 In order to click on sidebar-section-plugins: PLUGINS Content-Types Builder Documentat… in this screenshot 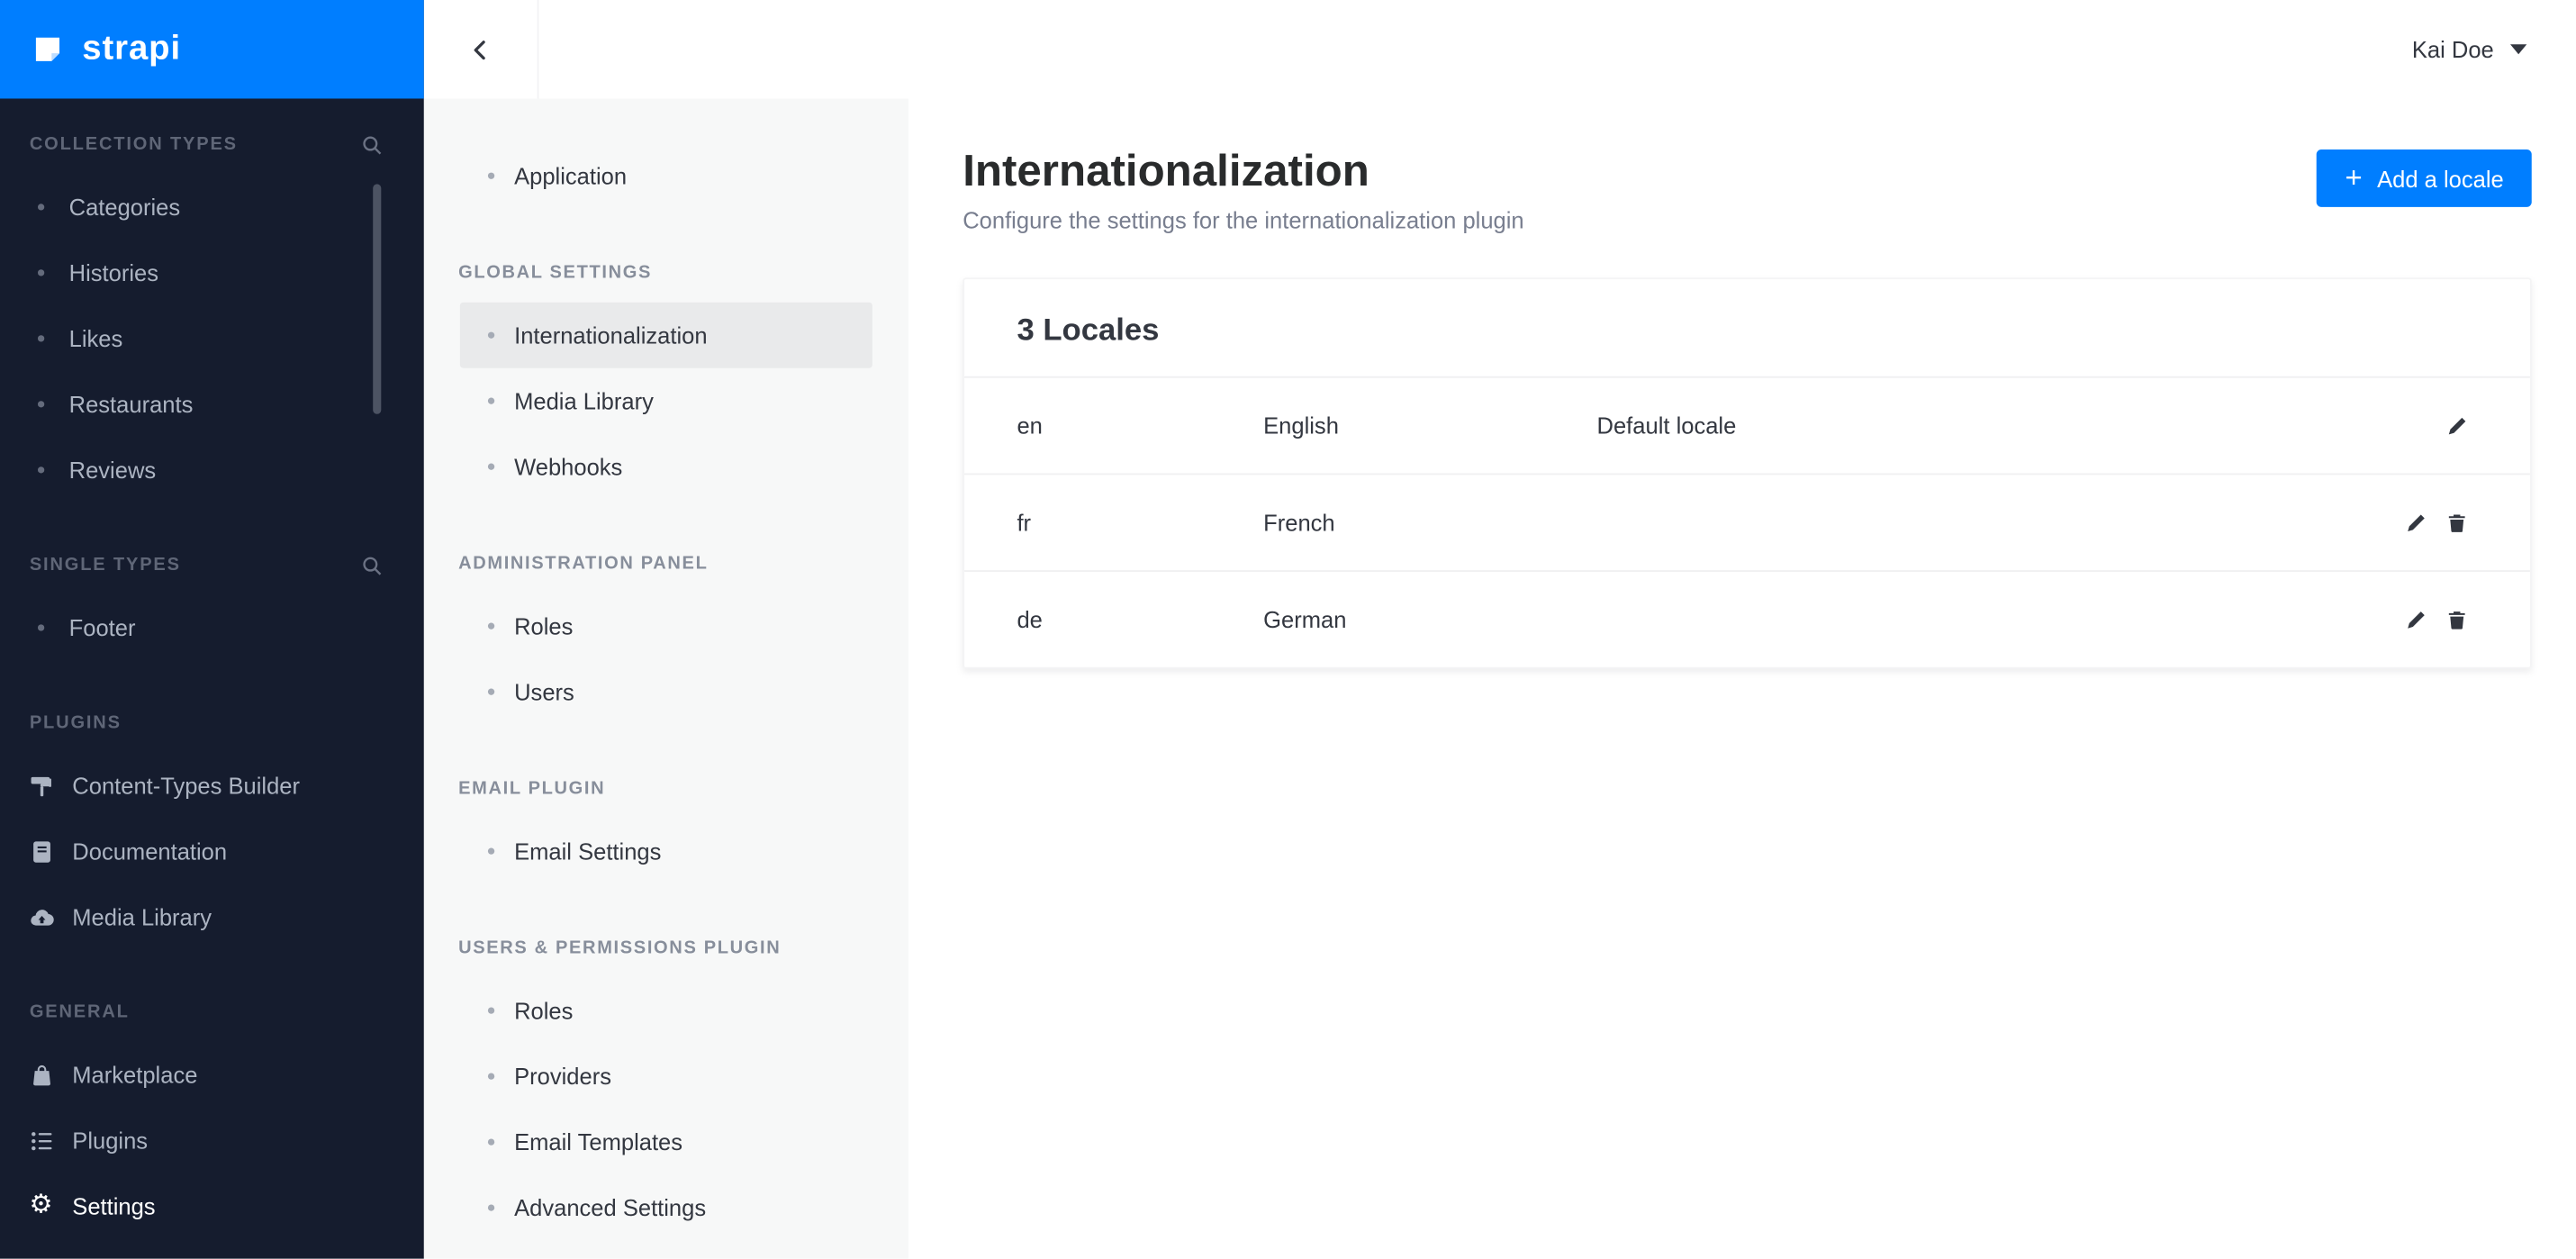, I will do `click(212, 828)`.